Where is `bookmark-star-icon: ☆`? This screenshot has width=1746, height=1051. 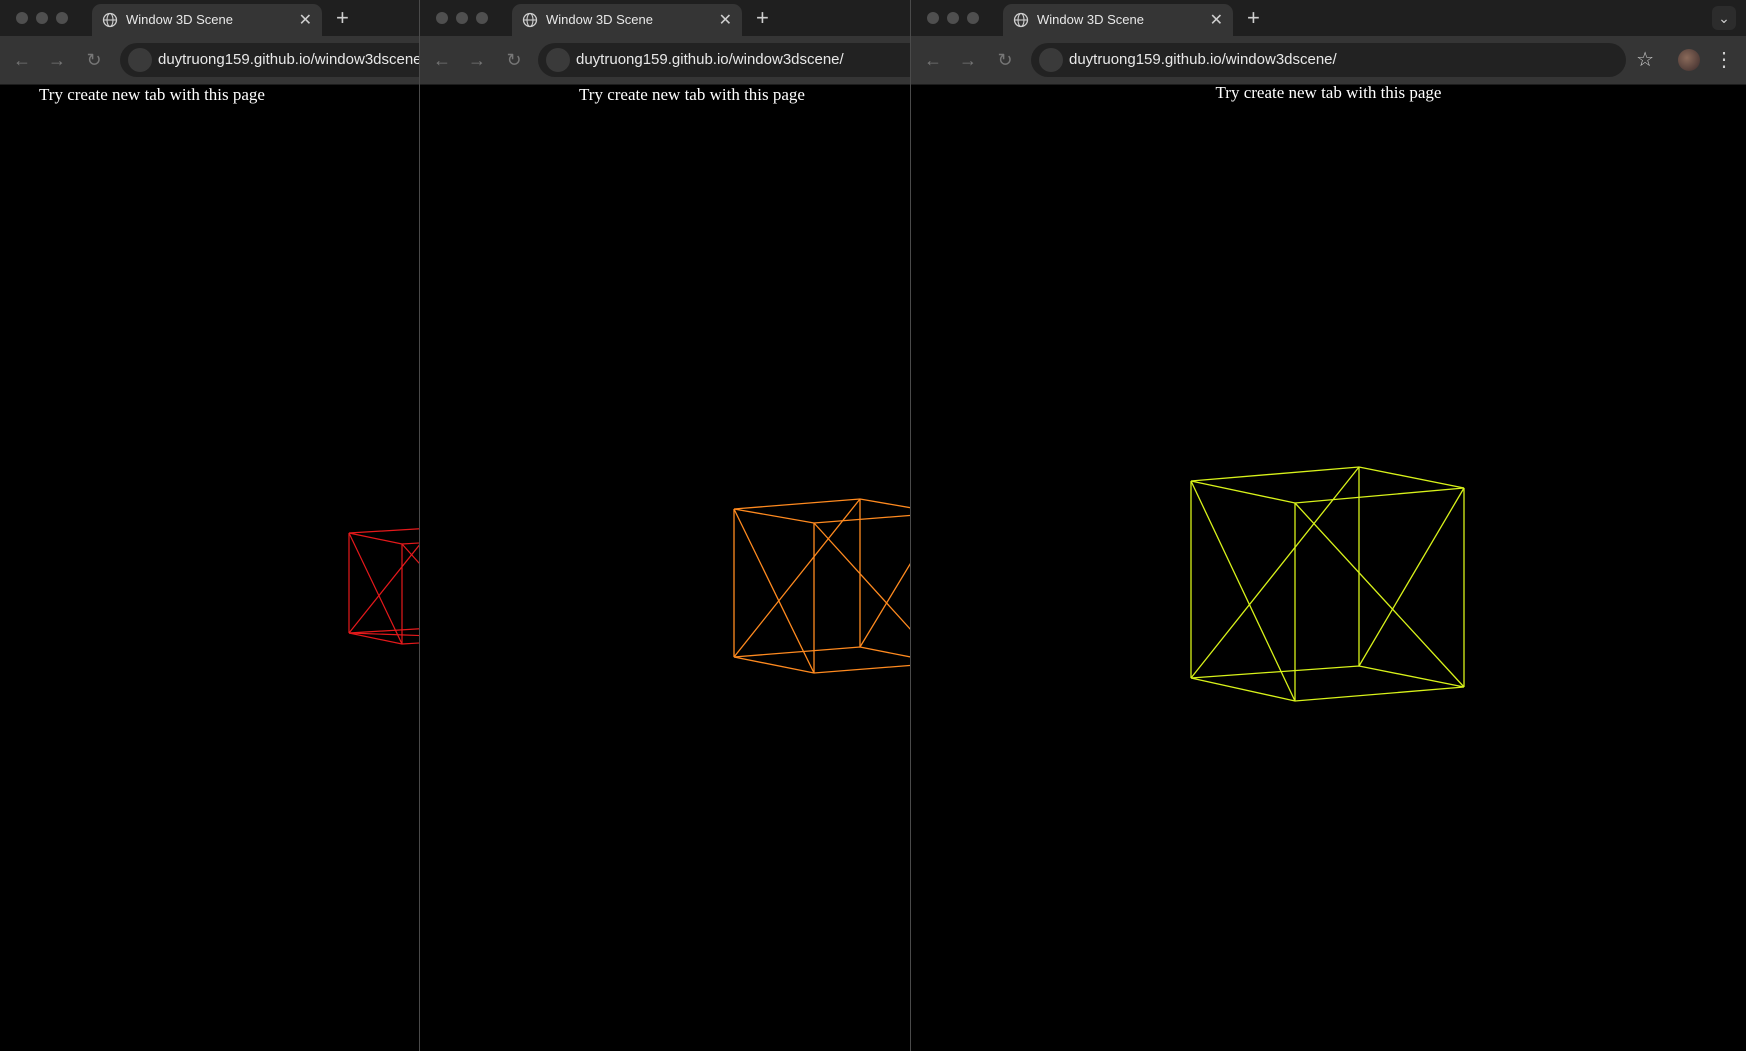
bookmark-star-icon: ☆ is located at coordinates (1645, 60).